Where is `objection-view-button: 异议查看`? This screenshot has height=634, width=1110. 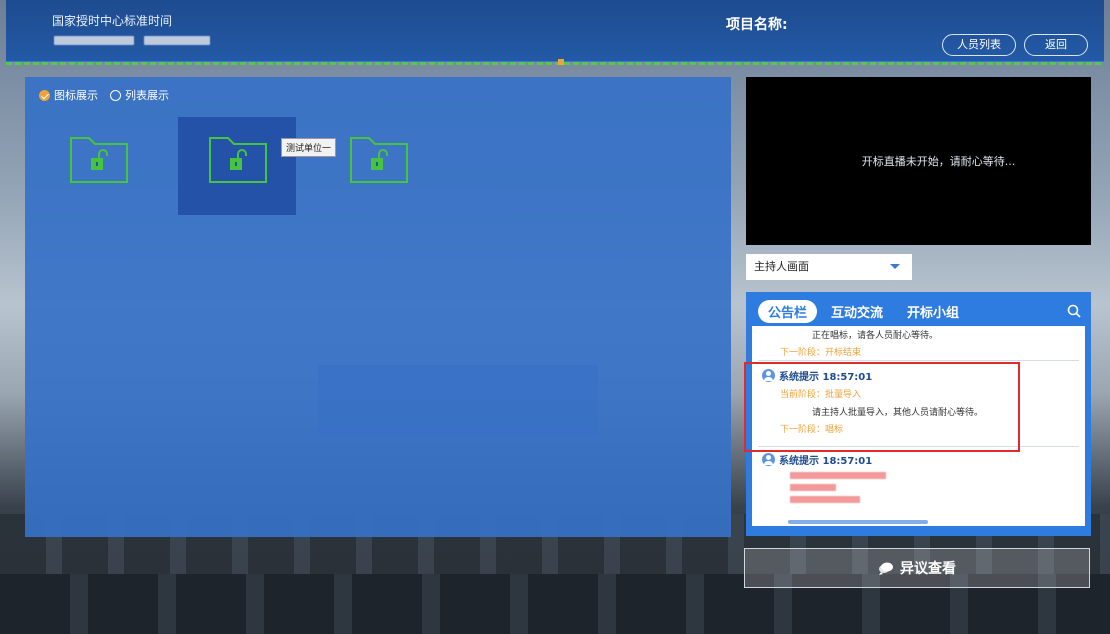
objection-view-button: 异议查看 is located at coordinates (917, 568).